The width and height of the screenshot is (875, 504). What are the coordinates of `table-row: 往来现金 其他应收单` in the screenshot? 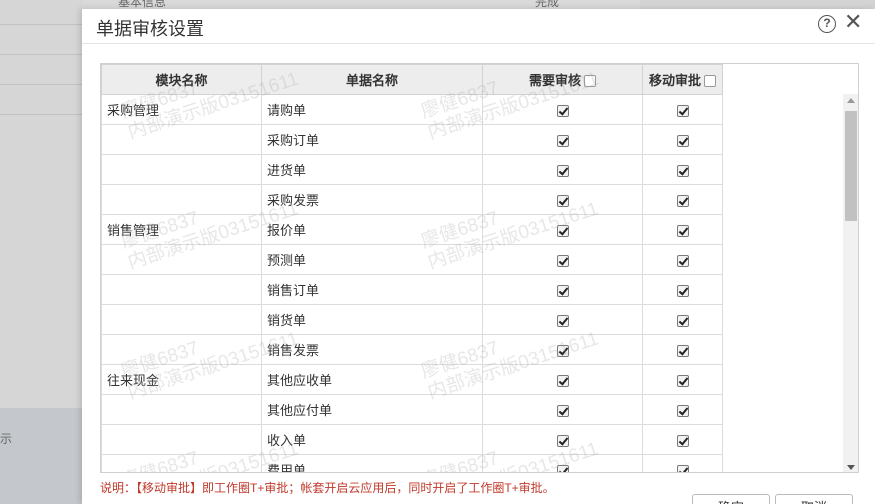 It's located at (412, 379).